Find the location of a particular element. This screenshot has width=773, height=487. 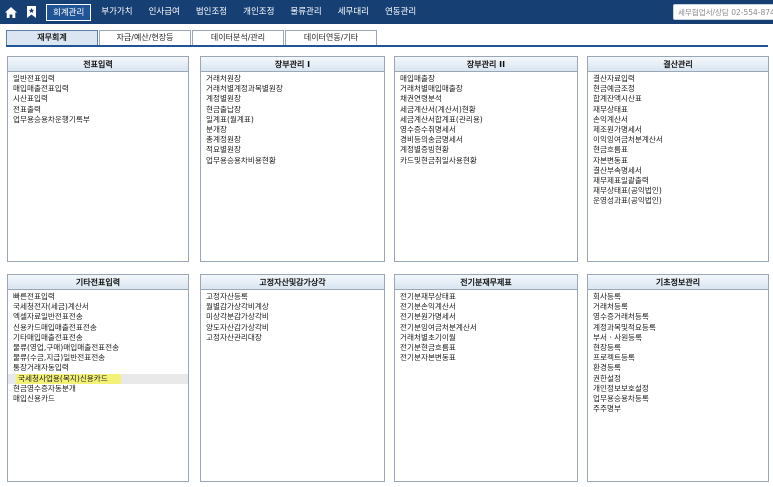

menu-item: 제조원가명세서 is located at coordinates (678, 130).